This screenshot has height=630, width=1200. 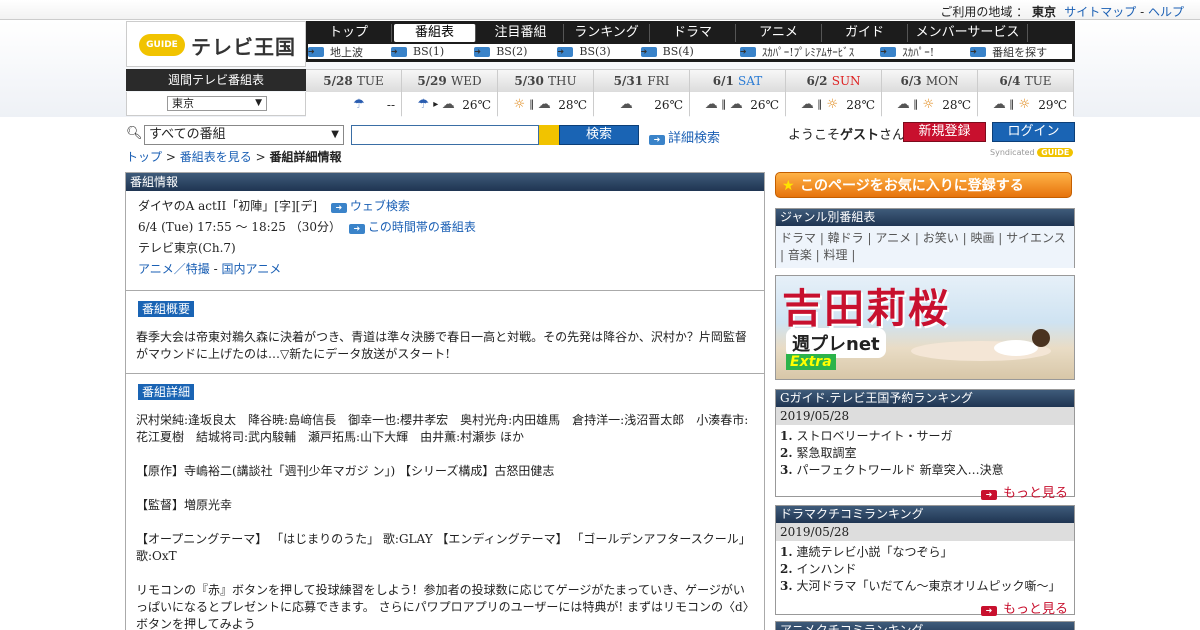 I want to click on register-button: 新規登録, so click(x=944, y=132).